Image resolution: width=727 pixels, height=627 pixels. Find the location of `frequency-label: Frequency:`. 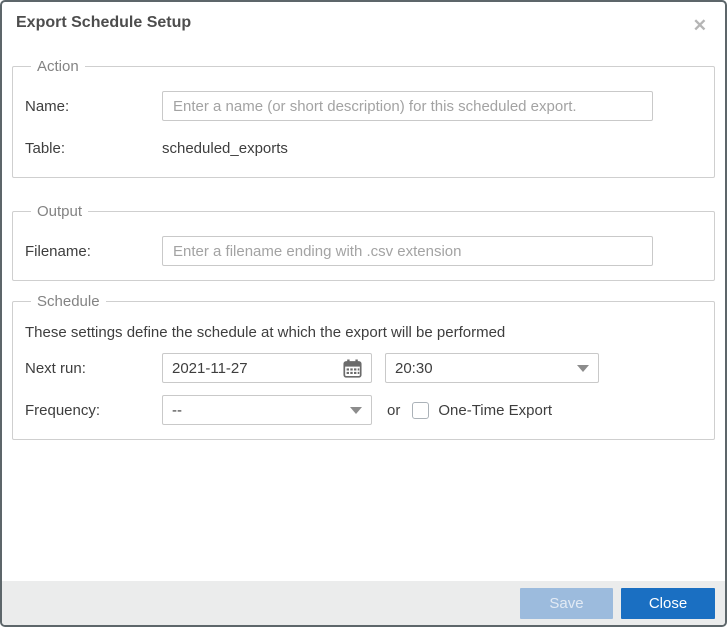

frequency-label: Frequency: is located at coordinates (63, 410).